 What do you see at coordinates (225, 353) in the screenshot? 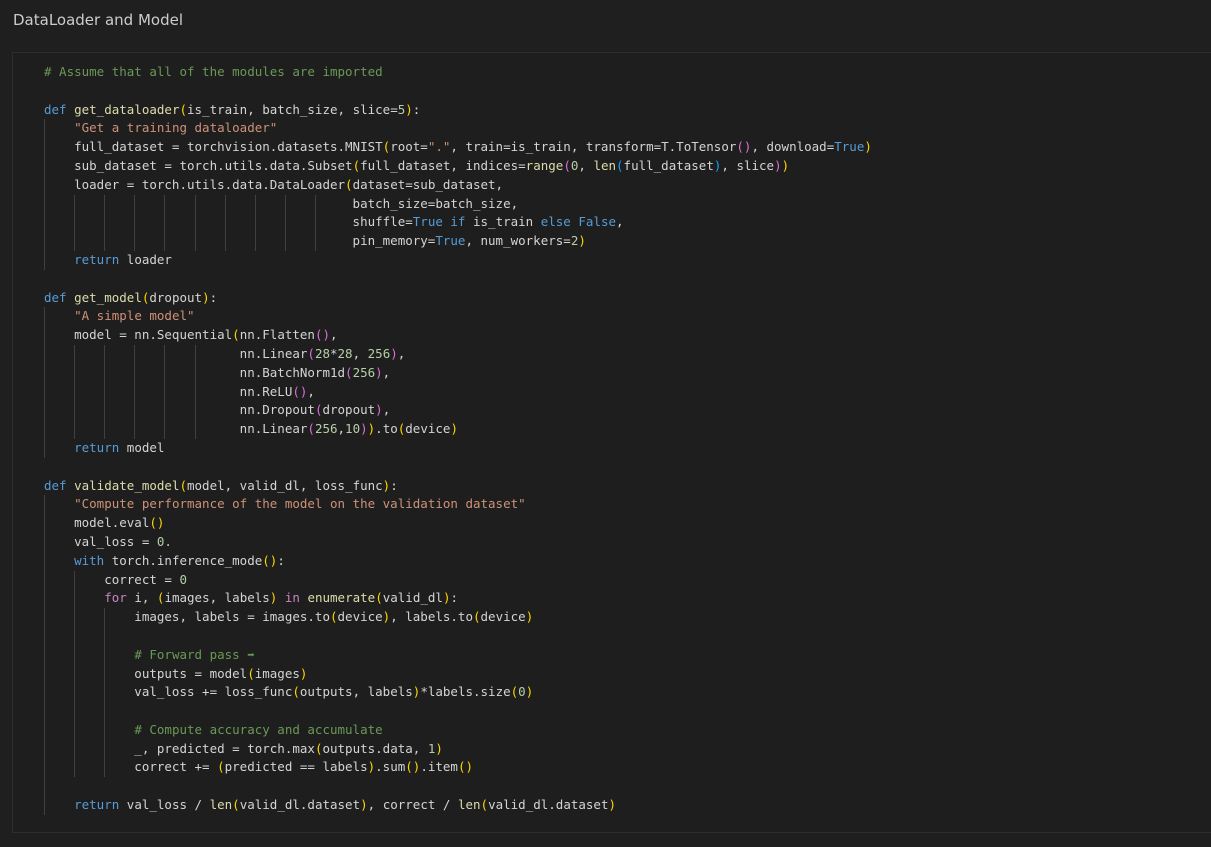
I see `code-line-text: nn.Linear(28*28, 256),` at bounding box center [225, 353].